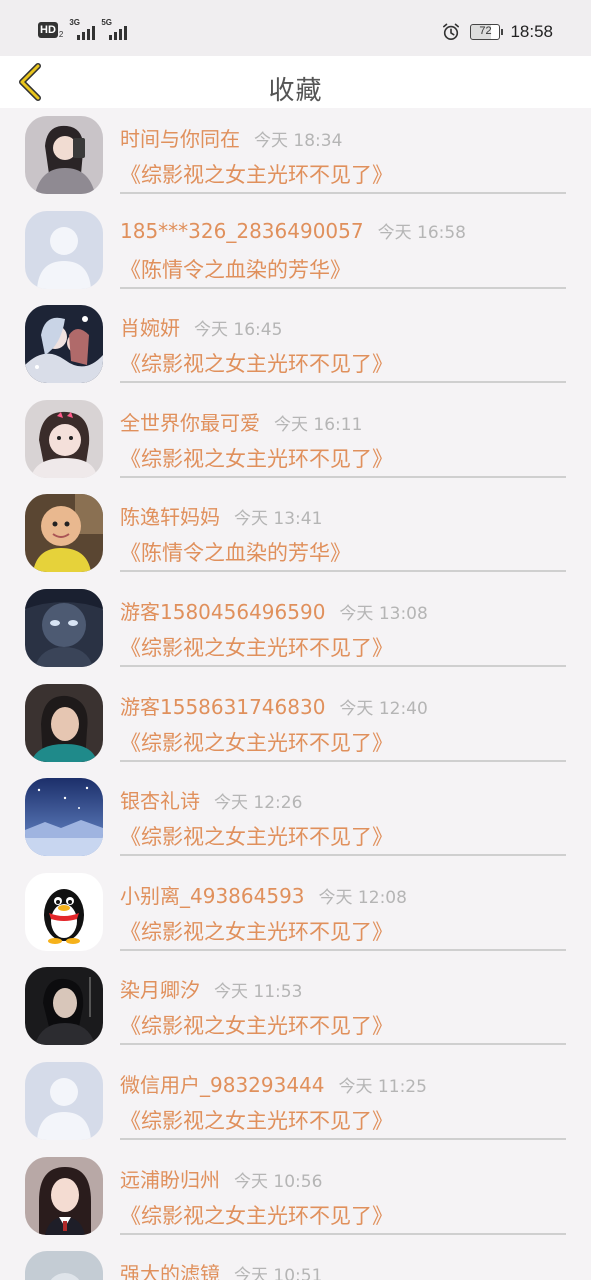  What do you see at coordinates (170, 1179) in the screenshot?
I see `user-name: 远浦盼归州` at bounding box center [170, 1179].